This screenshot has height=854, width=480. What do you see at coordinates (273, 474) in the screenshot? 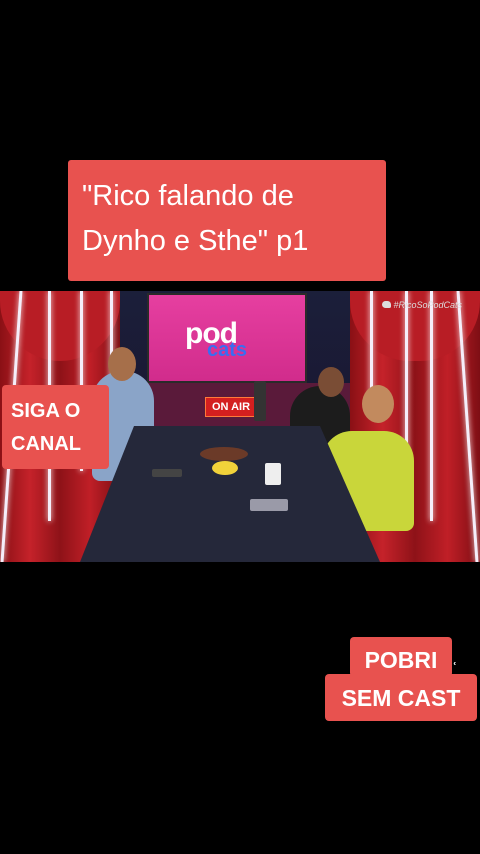
I see `mug` at bounding box center [273, 474].